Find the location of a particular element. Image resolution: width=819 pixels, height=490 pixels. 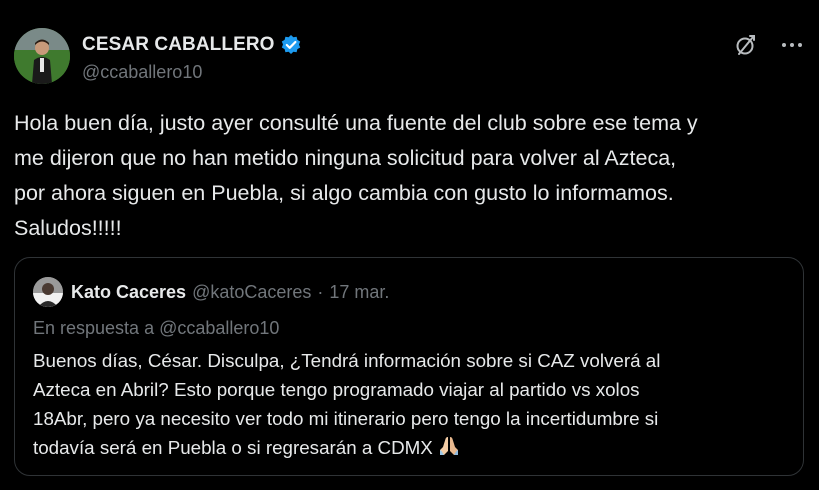

author-handle: @ccaballero10 is located at coordinates (192, 72).